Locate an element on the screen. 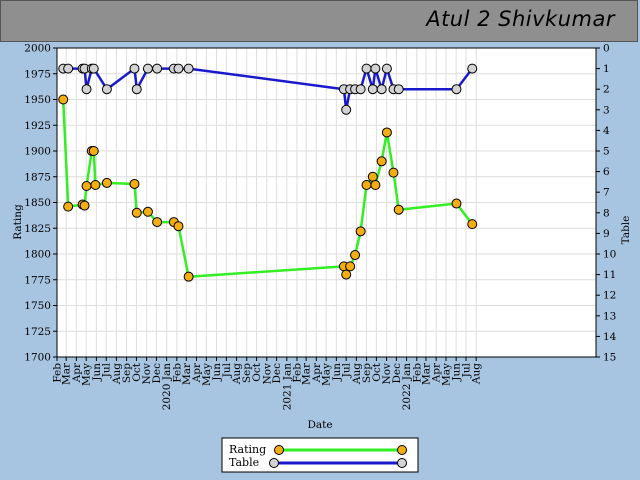 The image size is (640, 480). y2-tick-label: 13 is located at coordinates (609, 316).